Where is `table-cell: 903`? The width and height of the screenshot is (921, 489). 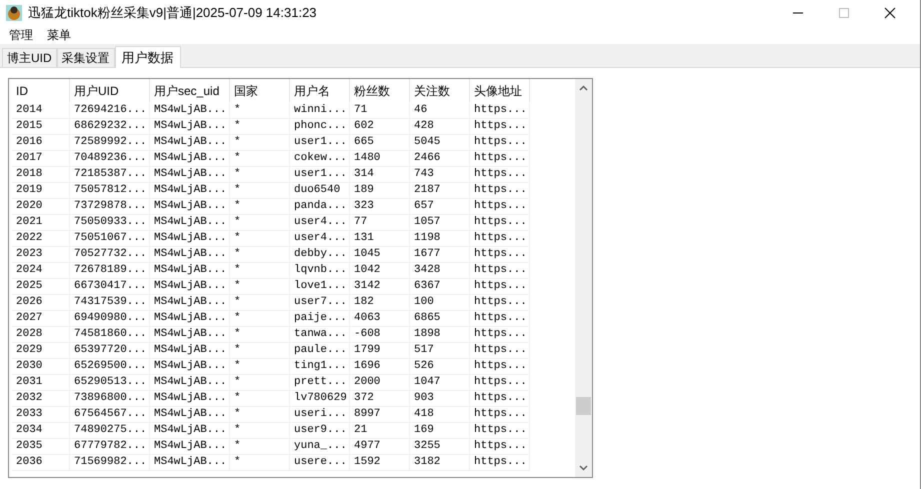
table-cell: 903 is located at coordinates (440, 399).